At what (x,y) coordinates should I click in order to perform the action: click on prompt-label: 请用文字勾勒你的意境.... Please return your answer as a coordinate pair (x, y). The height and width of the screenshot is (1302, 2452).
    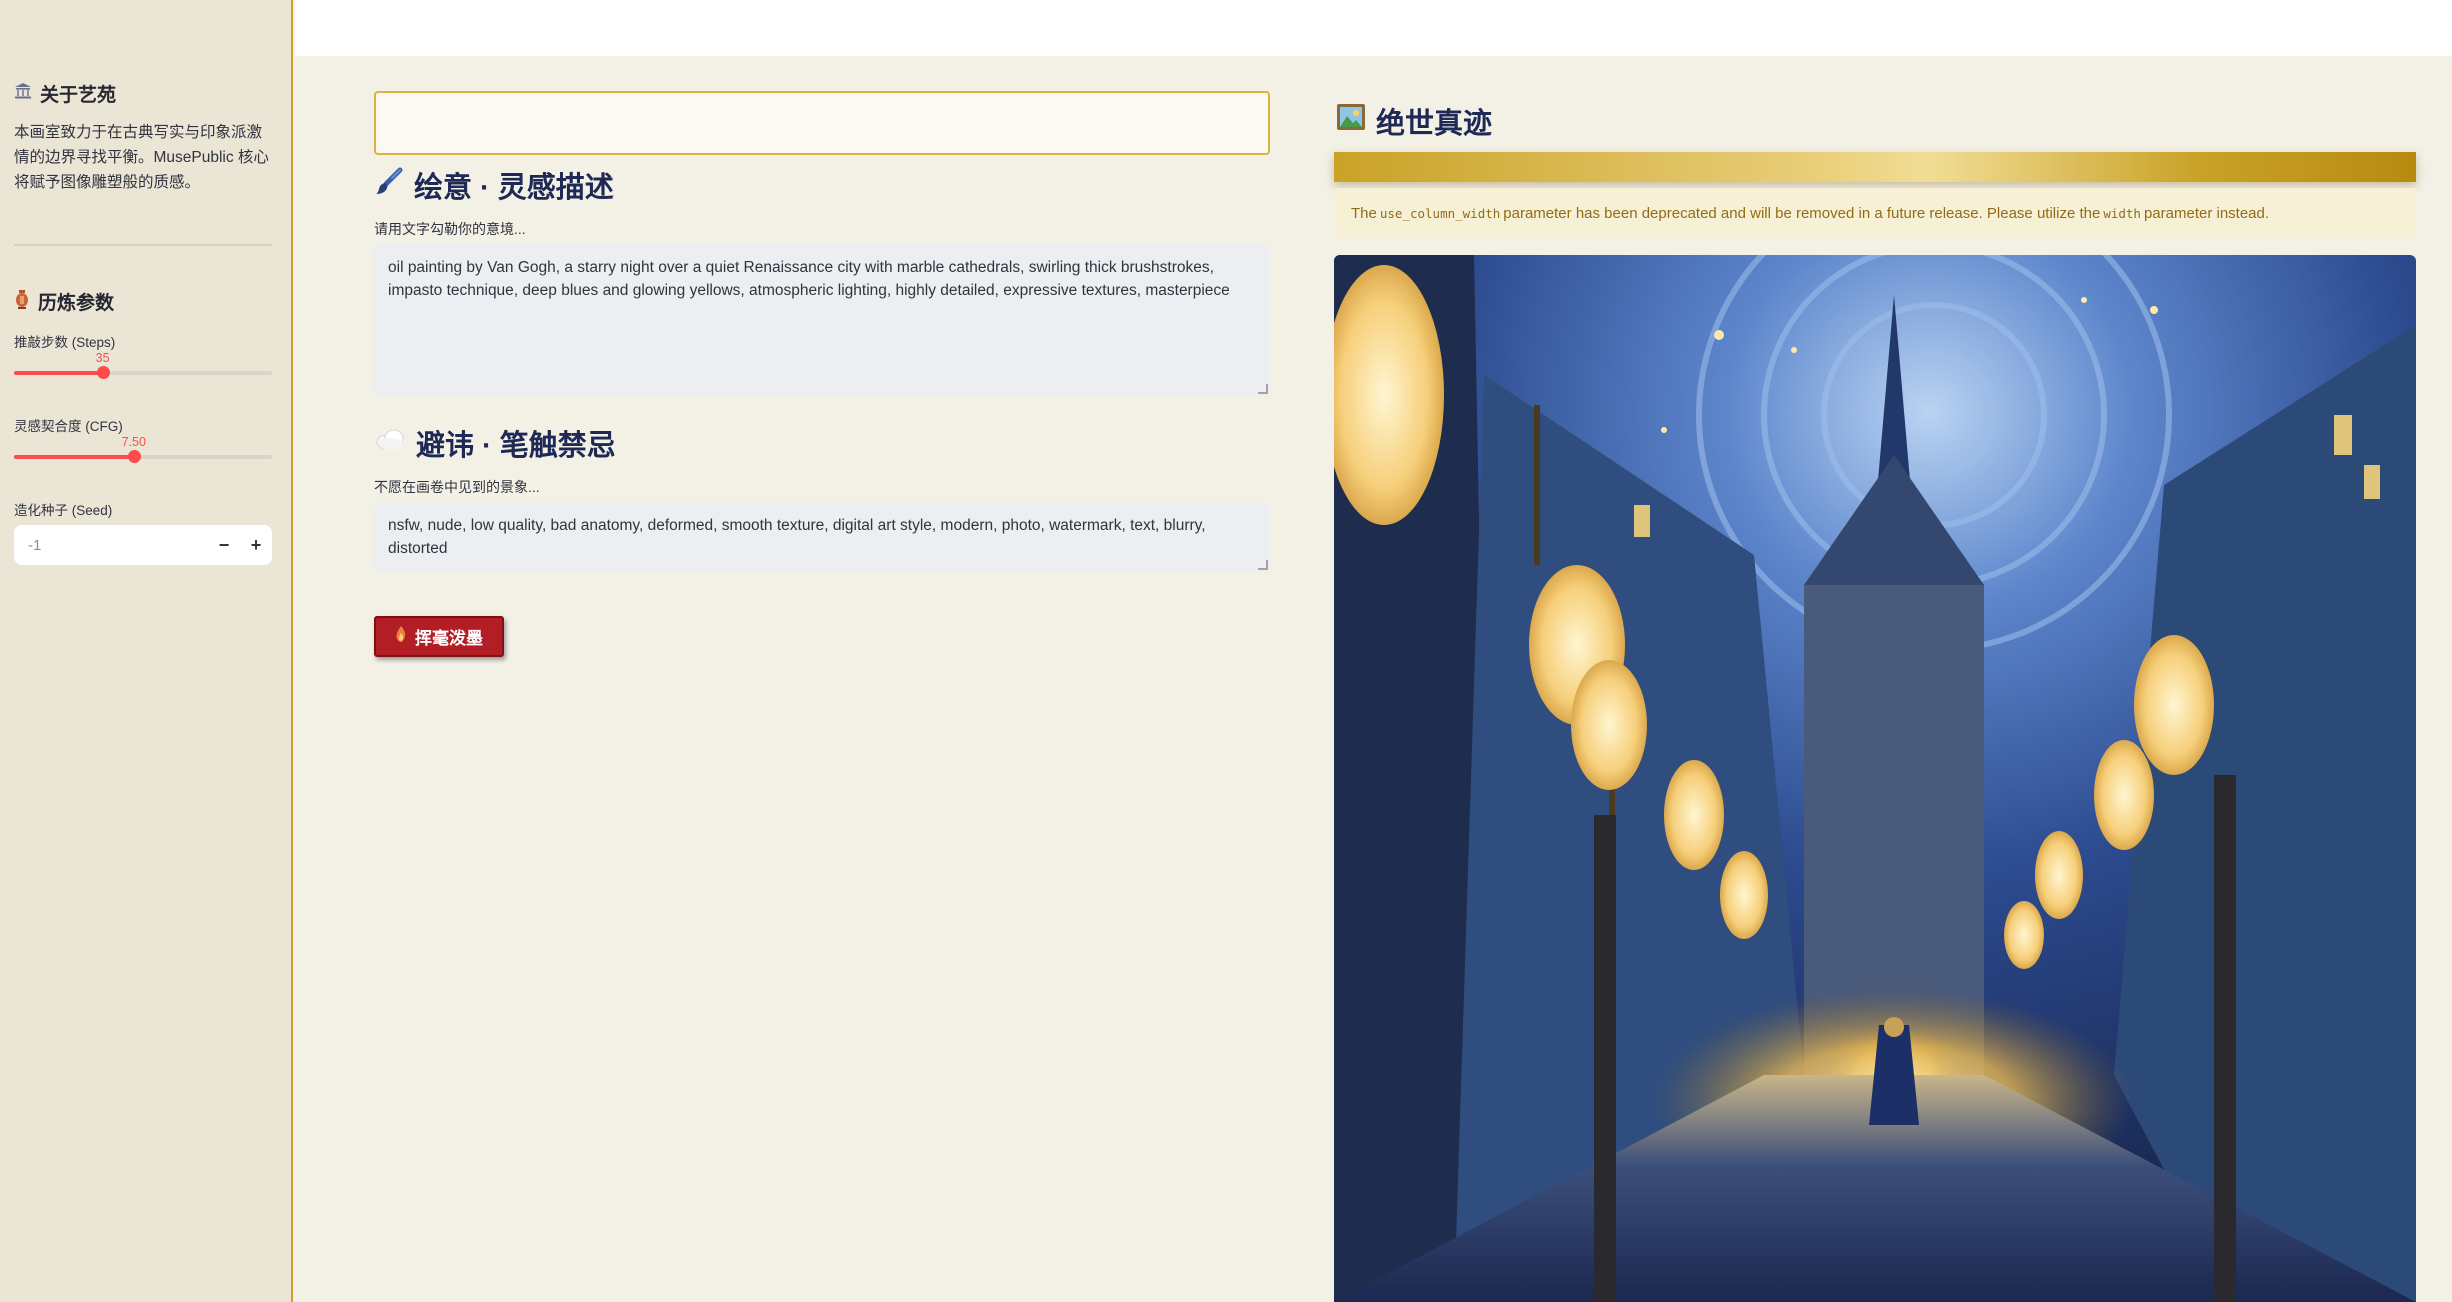
    Looking at the image, I should click on (450, 229).